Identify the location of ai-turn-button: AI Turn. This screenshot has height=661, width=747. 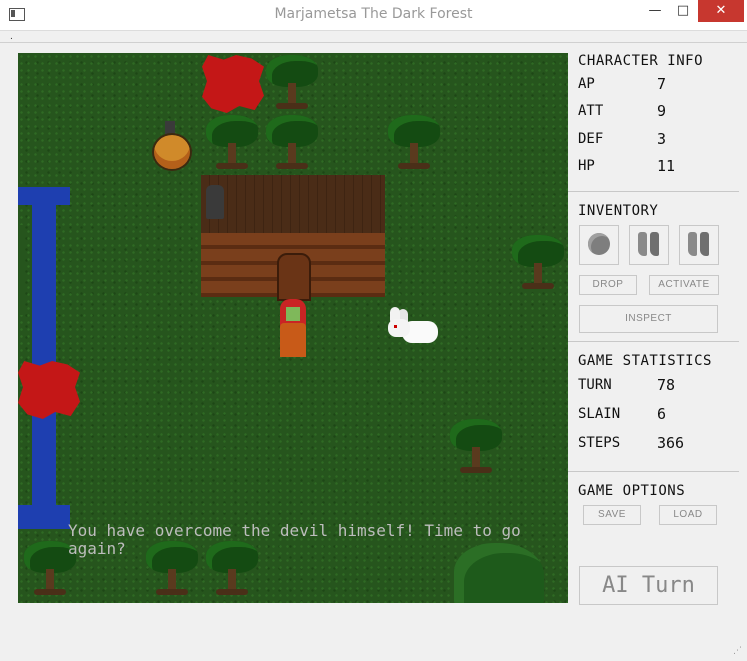
(648, 585).